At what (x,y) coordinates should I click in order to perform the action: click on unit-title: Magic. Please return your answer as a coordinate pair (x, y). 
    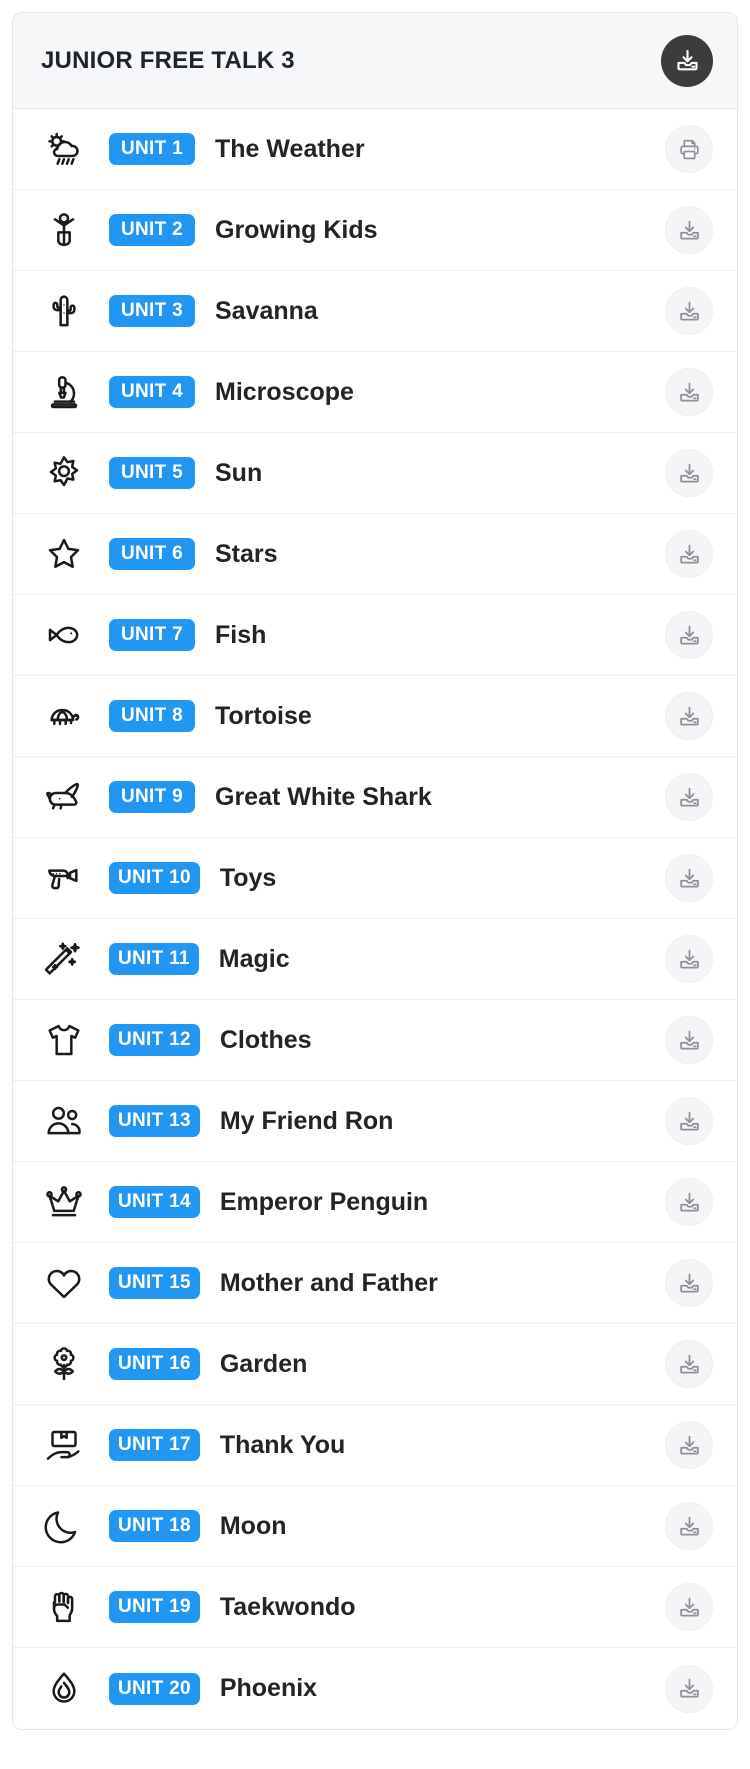
    Looking at the image, I should click on (254, 958).